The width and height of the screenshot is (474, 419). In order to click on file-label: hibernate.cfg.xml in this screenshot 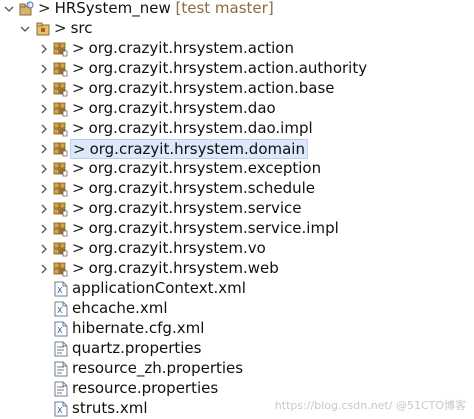, I will do `click(138, 328)`.